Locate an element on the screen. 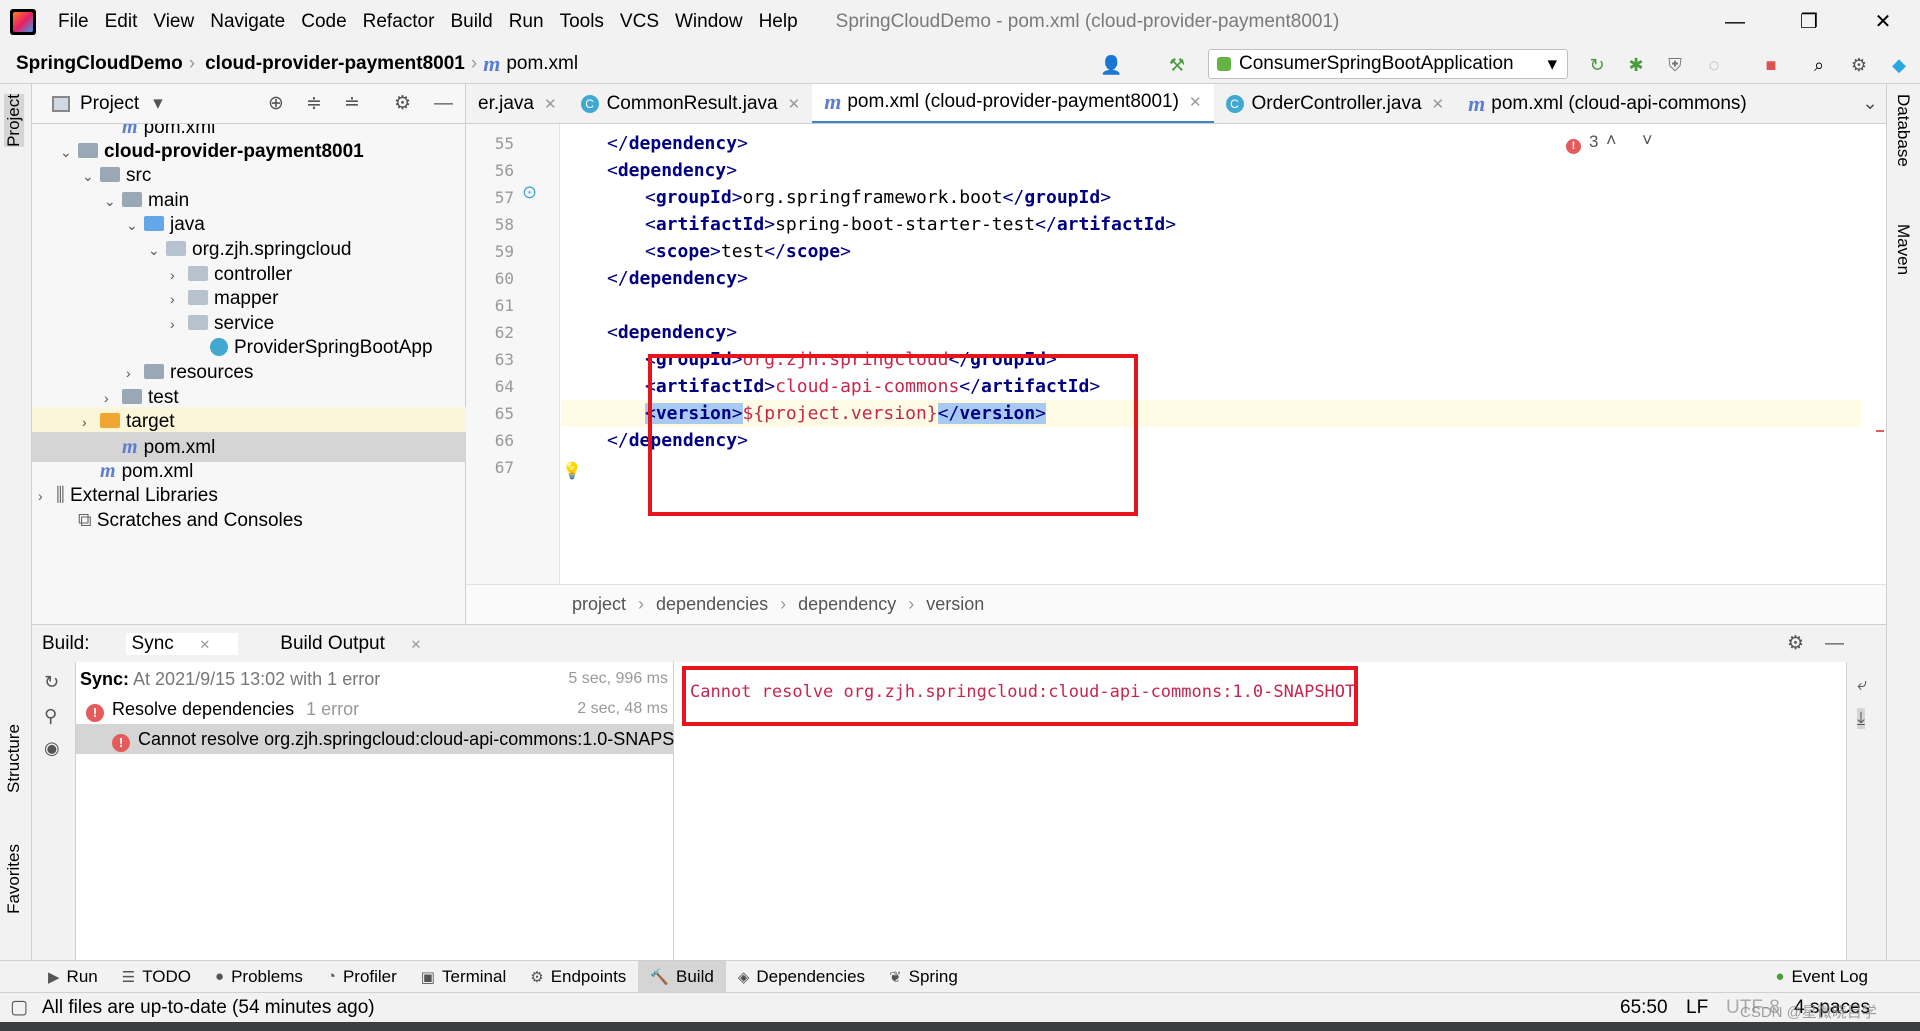  run-configuration-select: ConsumerSpringBootApplication ▾ is located at coordinates (1388, 64).